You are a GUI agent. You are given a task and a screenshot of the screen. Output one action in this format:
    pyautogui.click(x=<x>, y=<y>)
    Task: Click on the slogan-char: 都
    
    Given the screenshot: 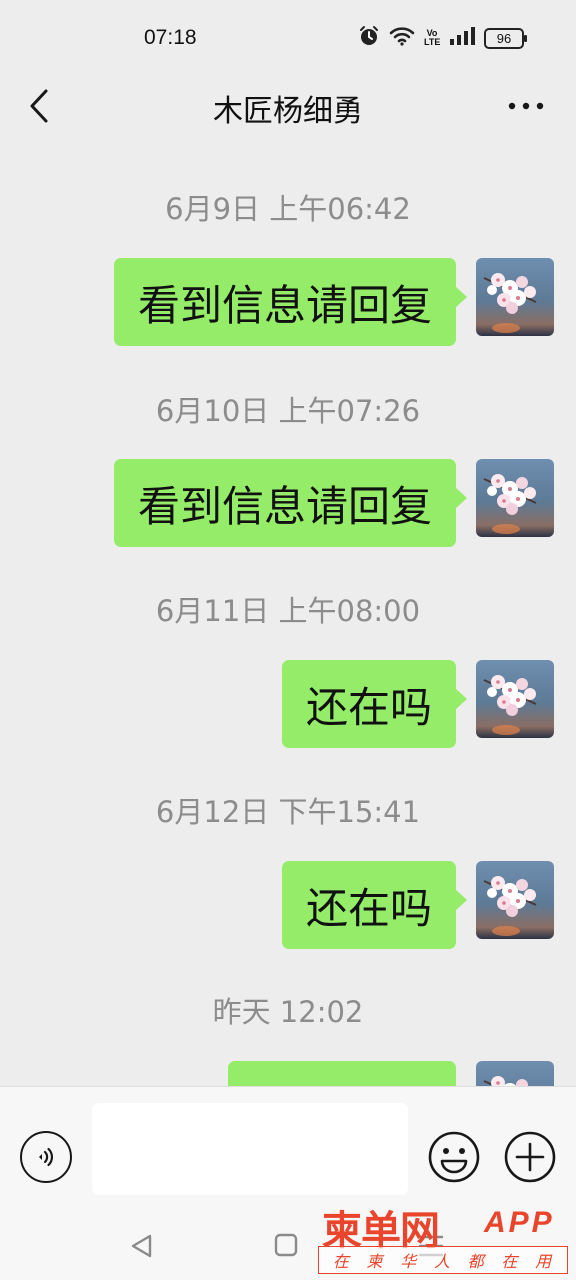 What is the action you would take?
    pyautogui.click(x=476, y=1261)
    